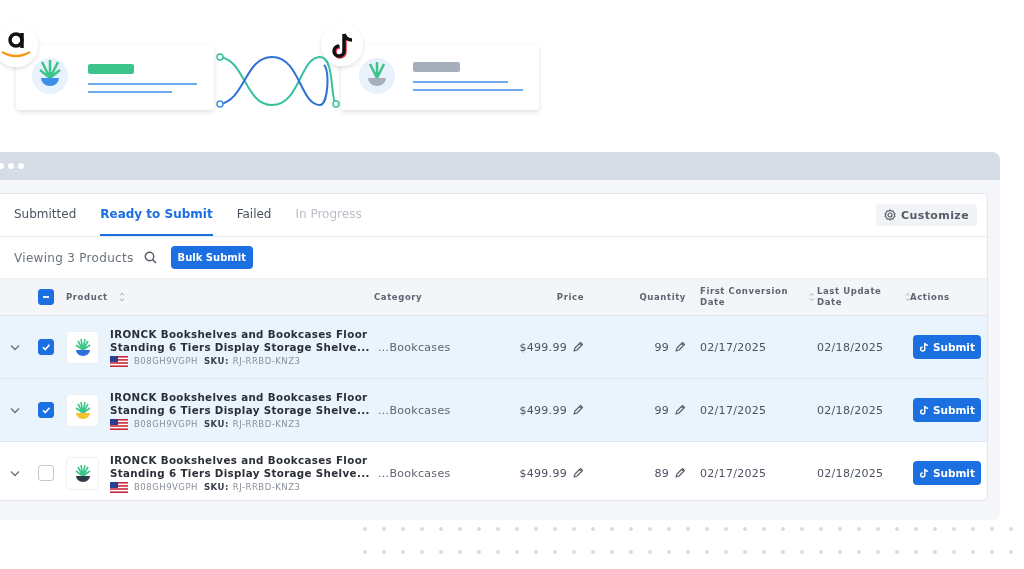  Describe the element at coordinates (745, 297) in the screenshot. I see `column-header: First Conversion Date` at that location.